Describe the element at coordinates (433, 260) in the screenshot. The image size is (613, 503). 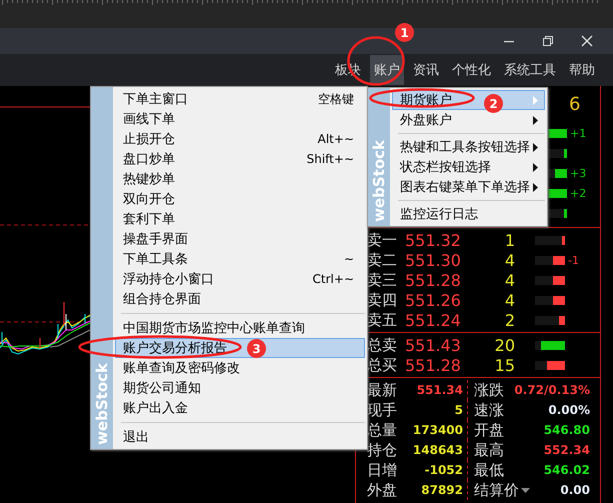
I see `price-text: 551.30` at that location.